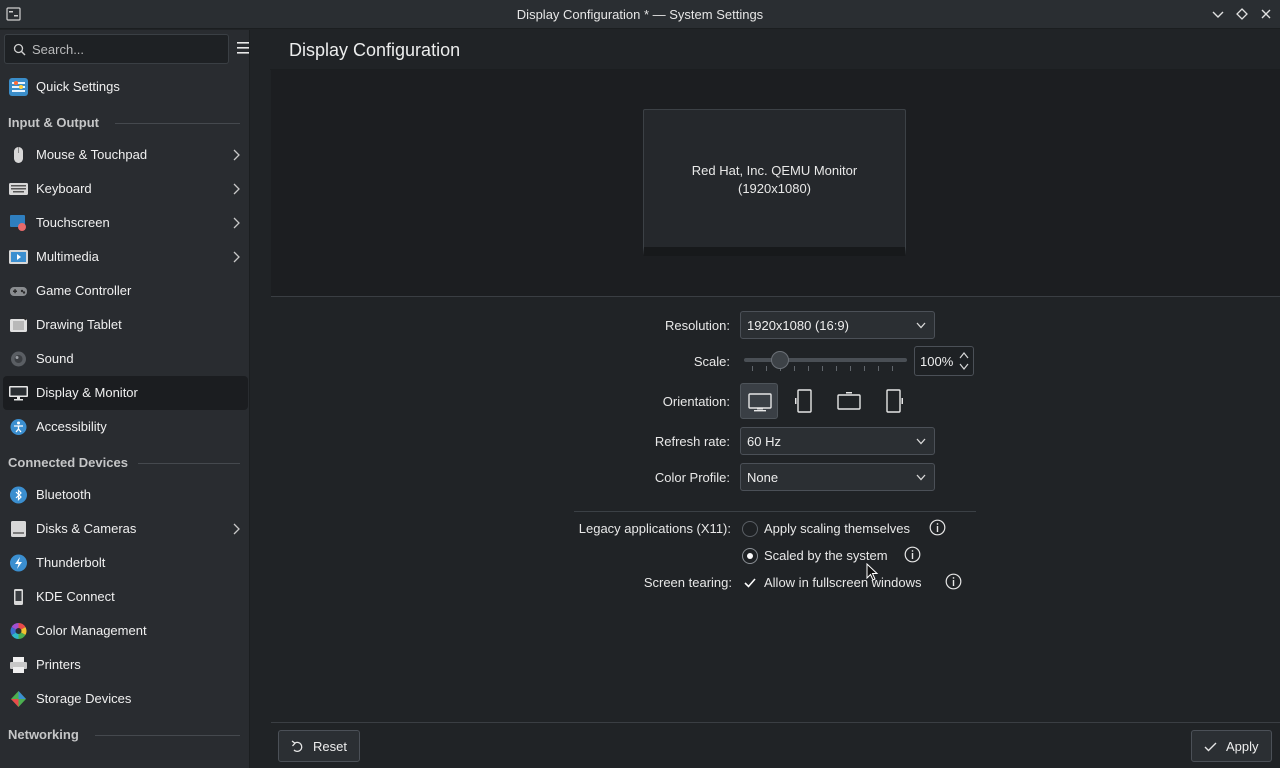  I want to click on sidebar-item-color-management: Color Management, so click(125, 631).